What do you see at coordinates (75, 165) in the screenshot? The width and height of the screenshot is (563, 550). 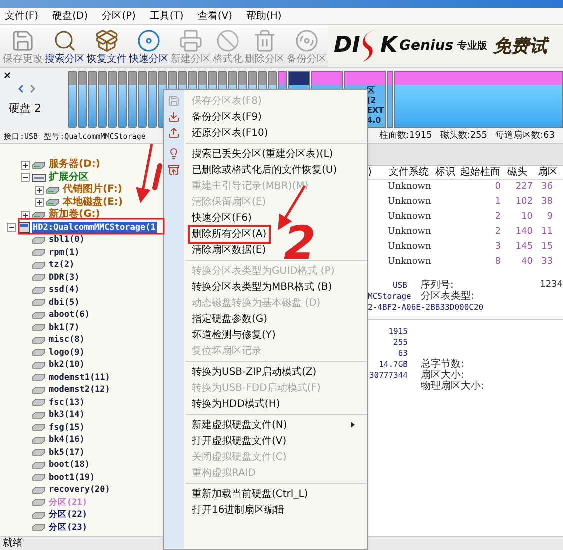 I see `tree-item: 服务器(D:)` at bounding box center [75, 165].